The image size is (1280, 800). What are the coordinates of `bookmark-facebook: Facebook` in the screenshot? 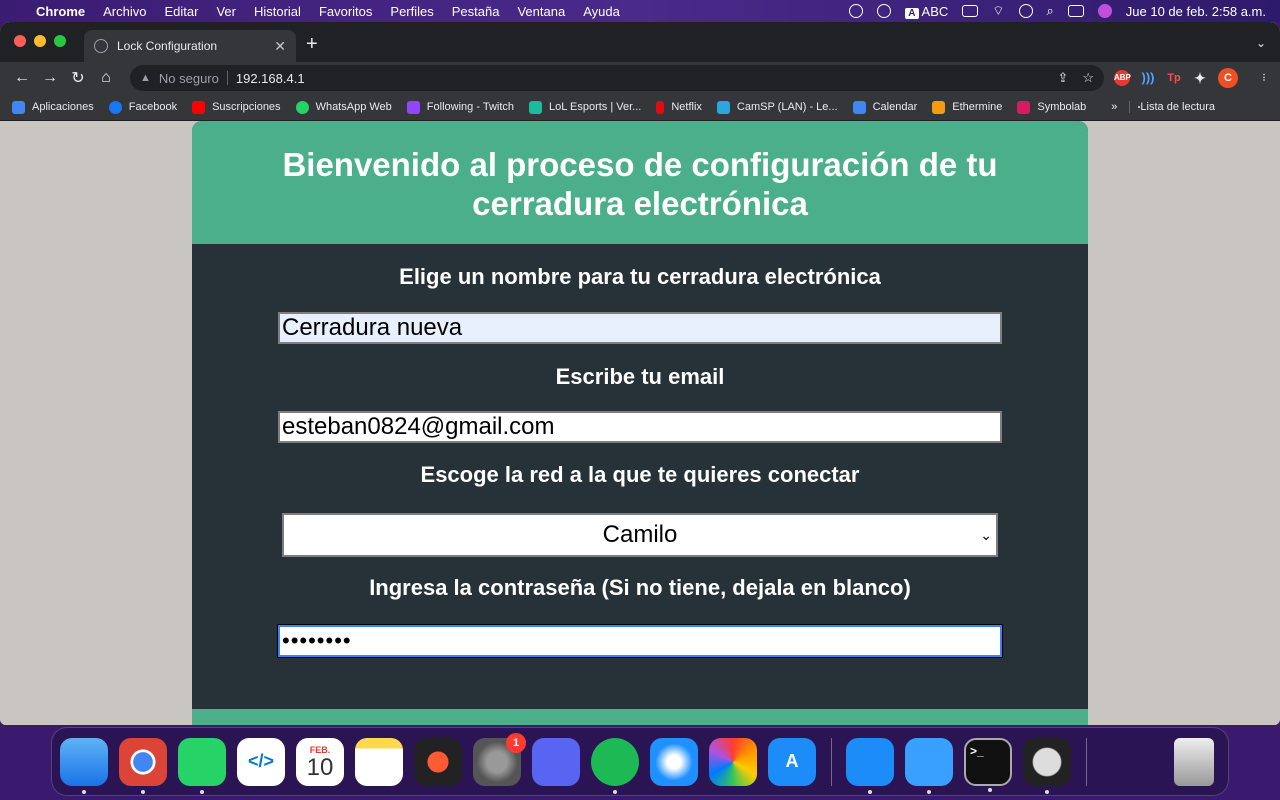 It's located at (143, 107).